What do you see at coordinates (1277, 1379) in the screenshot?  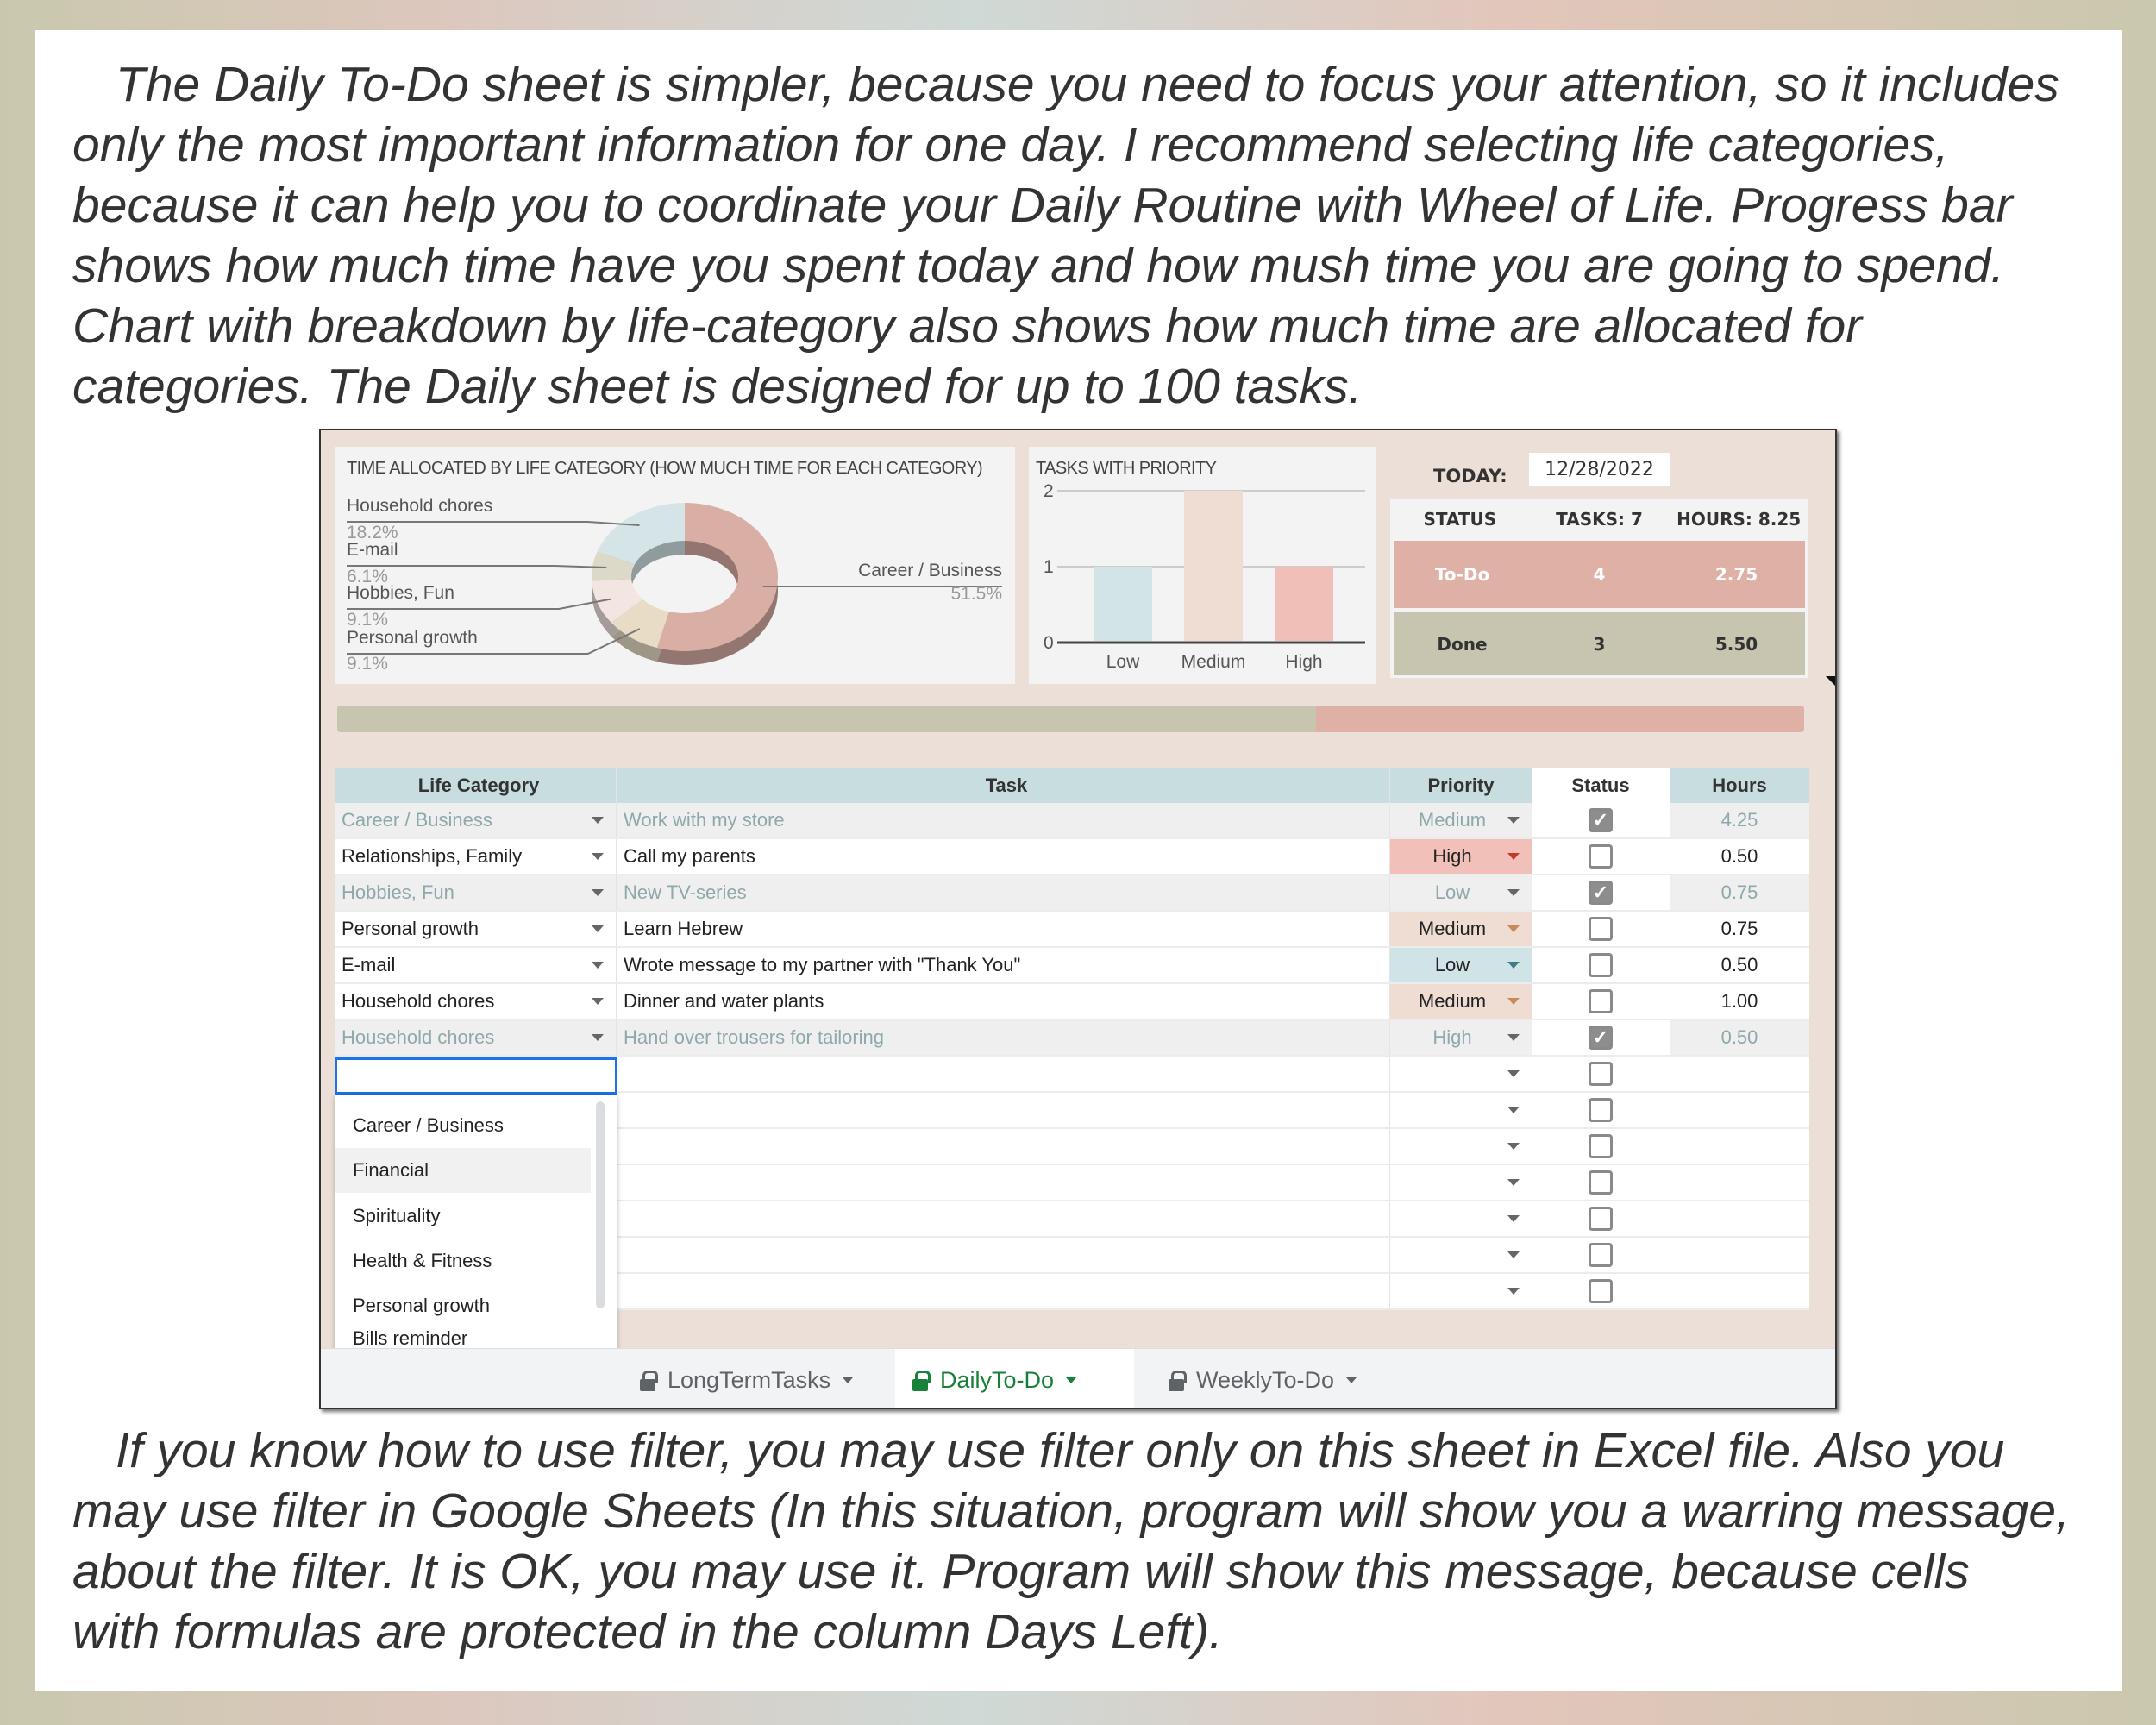 I see `sheet-tab-weeklyto-do: WeeklyTo-Do` at bounding box center [1277, 1379].